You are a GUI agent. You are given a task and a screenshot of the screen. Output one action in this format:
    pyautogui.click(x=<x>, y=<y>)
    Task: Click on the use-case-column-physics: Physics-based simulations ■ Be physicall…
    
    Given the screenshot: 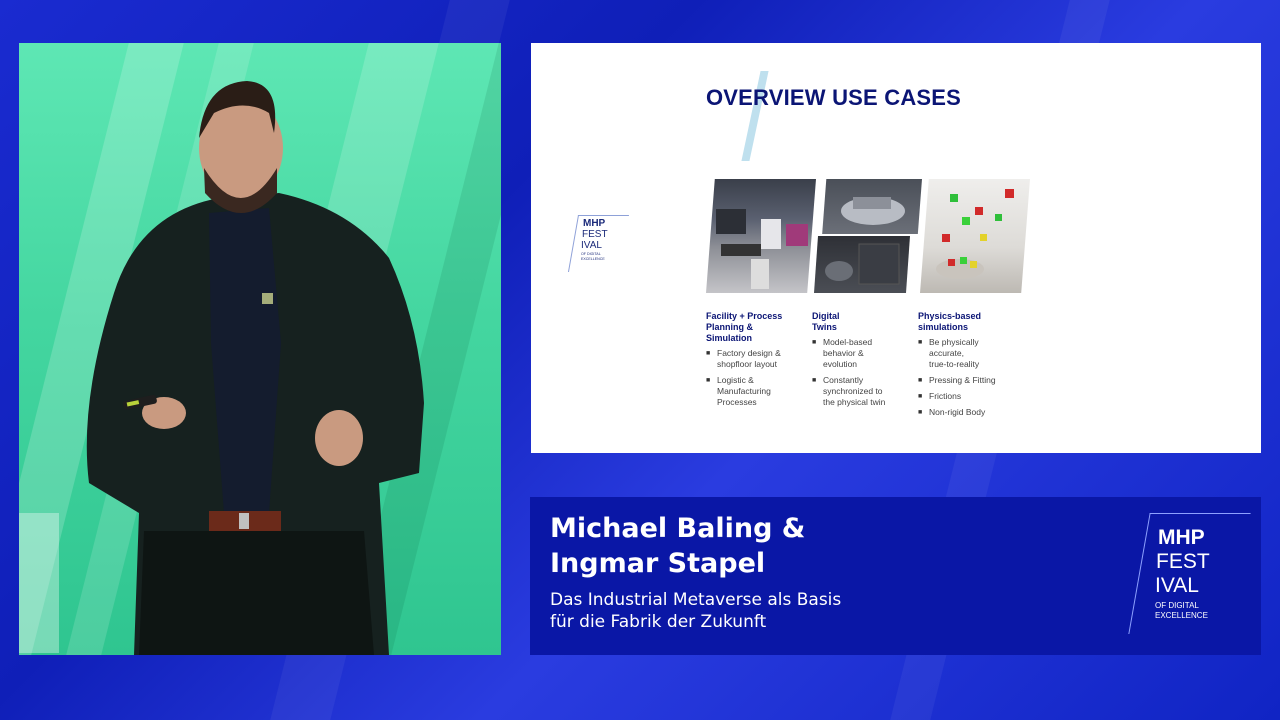 What is the action you would take?
    pyautogui.click(x=968, y=367)
    